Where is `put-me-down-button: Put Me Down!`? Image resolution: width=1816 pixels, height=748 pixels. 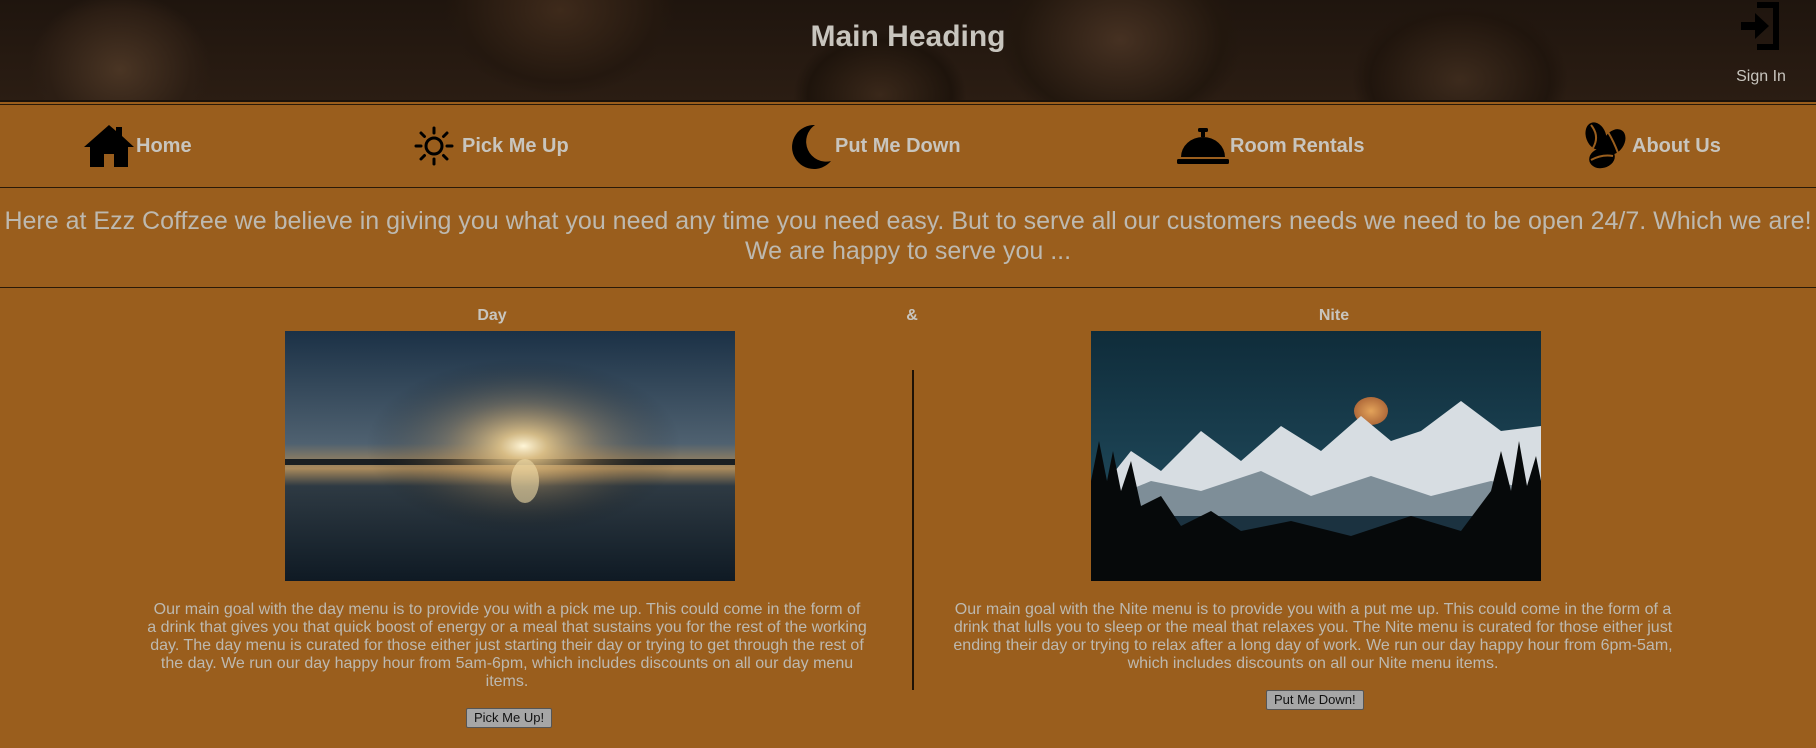 put-me-down-button: Put Me Down! is located at coordinates (1315, 700).